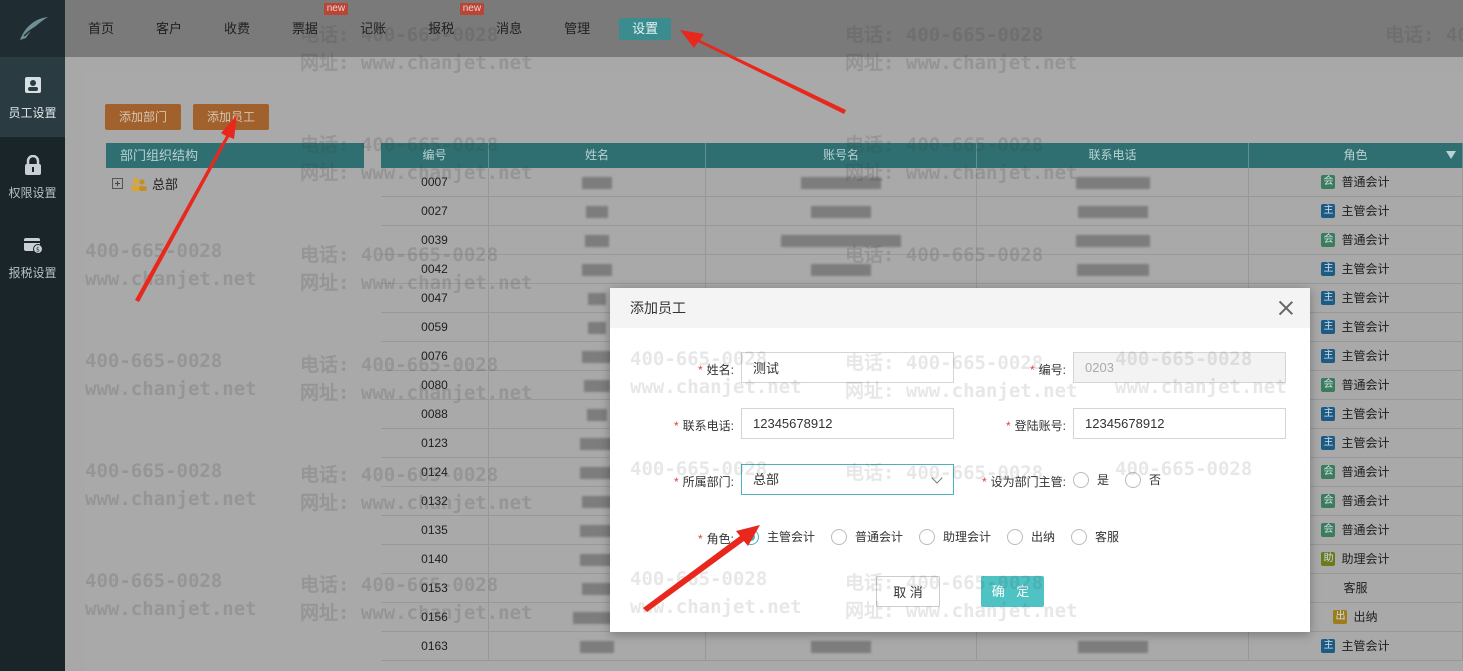 The image size is (1463, 671). I want to click on role-radio-customer-service: 客服, so click(1095, 536).